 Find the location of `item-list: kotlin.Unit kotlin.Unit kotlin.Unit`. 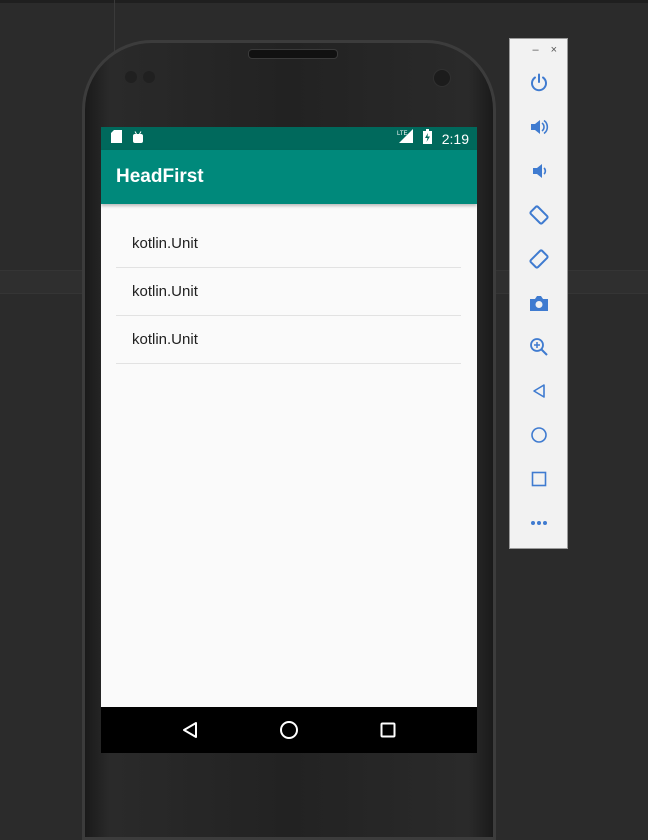

item-list: kotlin.Unit kotlin.Unit kotlin.Unit is located at coordinates (289, 284).